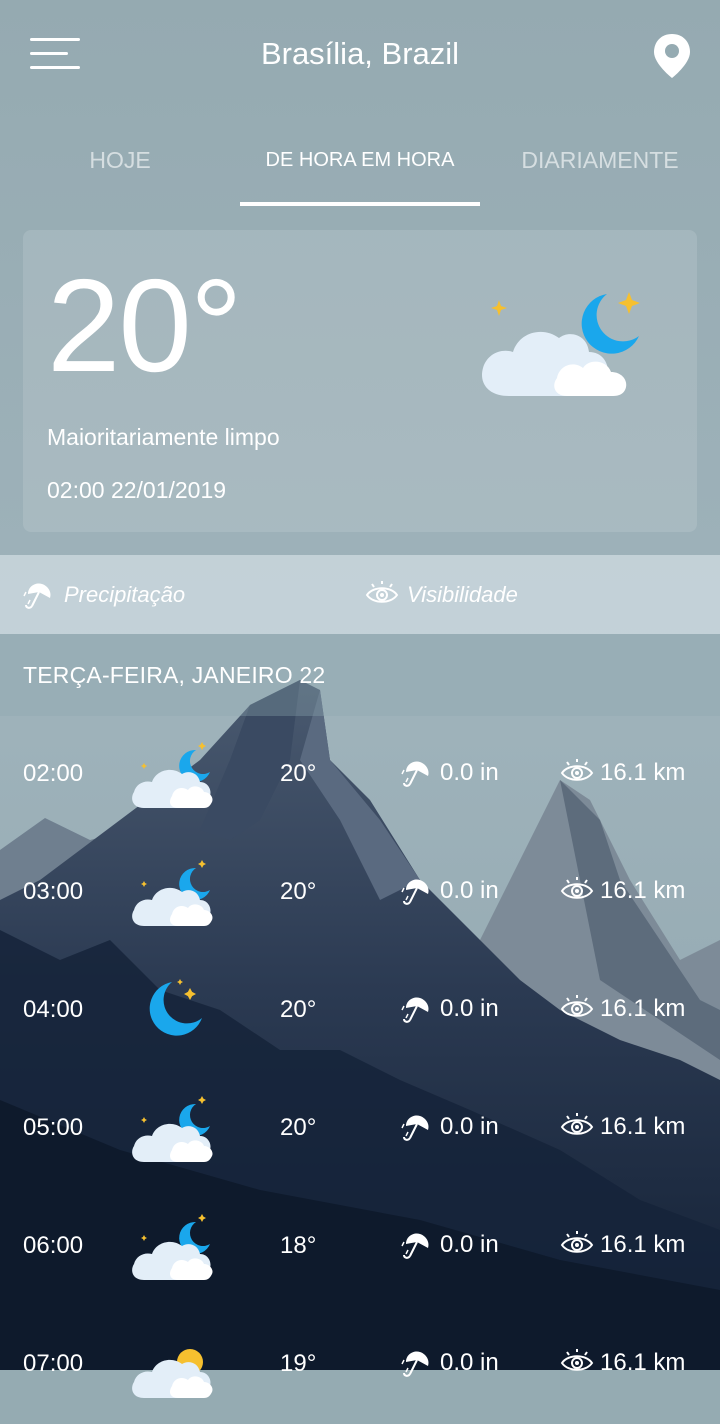  What do you see at coordinates (298, 1363) in the screenshot?
I see `hour-temperature: 19°` at bounding box center [298, 1363].